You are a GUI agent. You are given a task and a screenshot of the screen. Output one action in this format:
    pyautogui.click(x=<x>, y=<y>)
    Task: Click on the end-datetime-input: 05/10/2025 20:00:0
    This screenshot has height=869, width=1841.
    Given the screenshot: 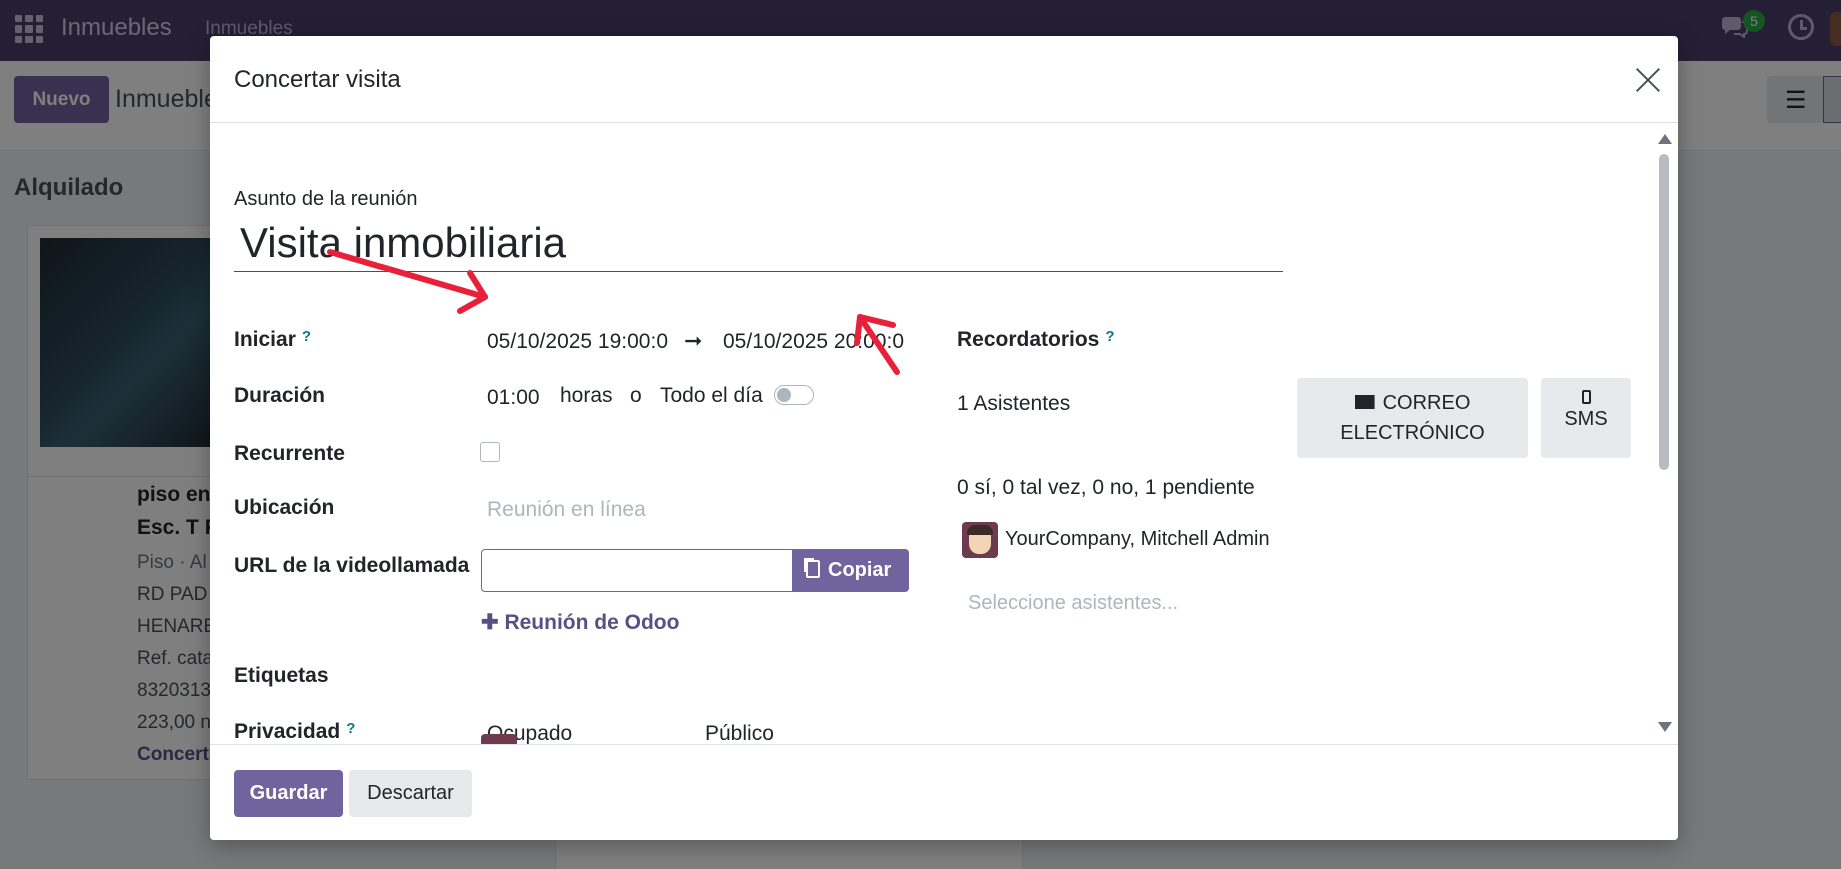 What is the action you would take?
    pyautogui.click(x=813, y=342)
    